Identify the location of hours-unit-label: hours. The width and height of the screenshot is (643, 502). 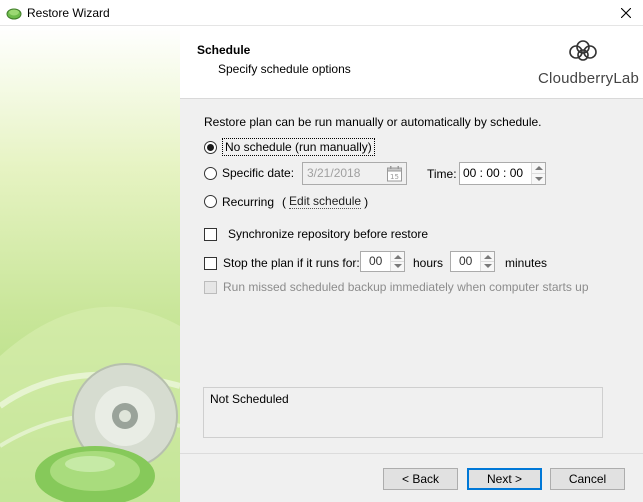
(428, 263).